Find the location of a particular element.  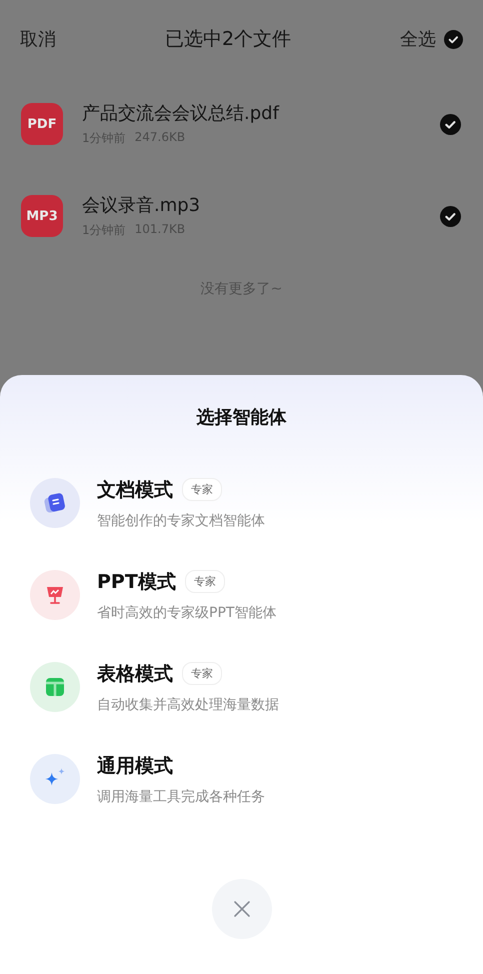

select-all-button: 全选 is located at coordinates (418, 39).